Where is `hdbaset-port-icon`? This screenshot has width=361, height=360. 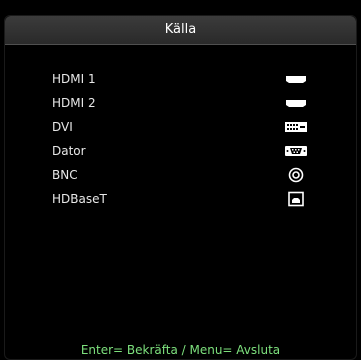 hdbaset-port-icon is located at coordinates (296, 199).